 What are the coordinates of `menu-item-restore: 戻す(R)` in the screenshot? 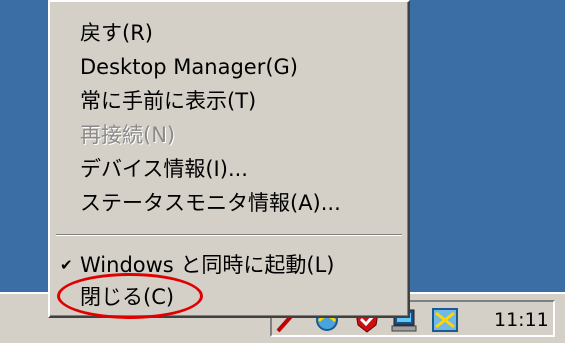 It's located at (116, 33).